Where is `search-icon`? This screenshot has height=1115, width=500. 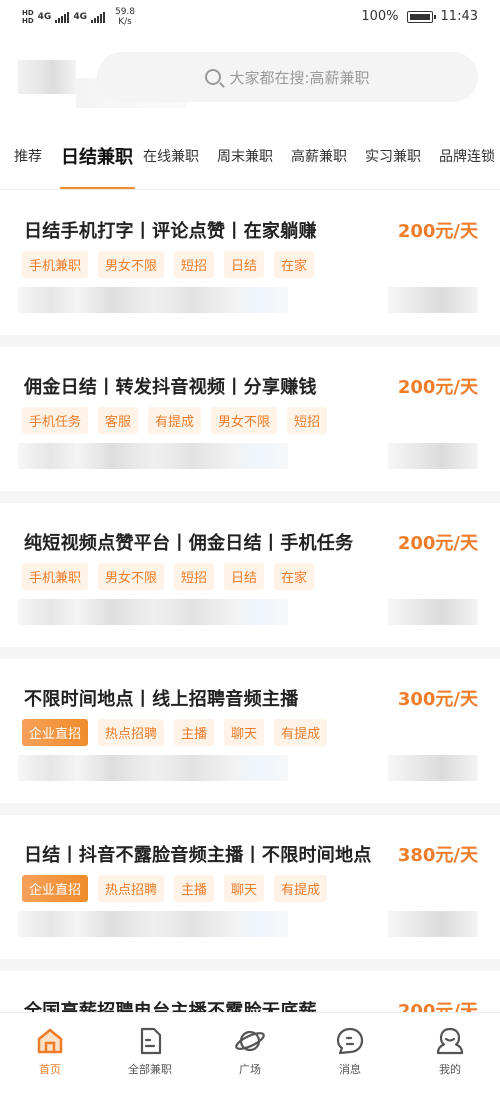 search-icon is located at coordinates (213, 77).